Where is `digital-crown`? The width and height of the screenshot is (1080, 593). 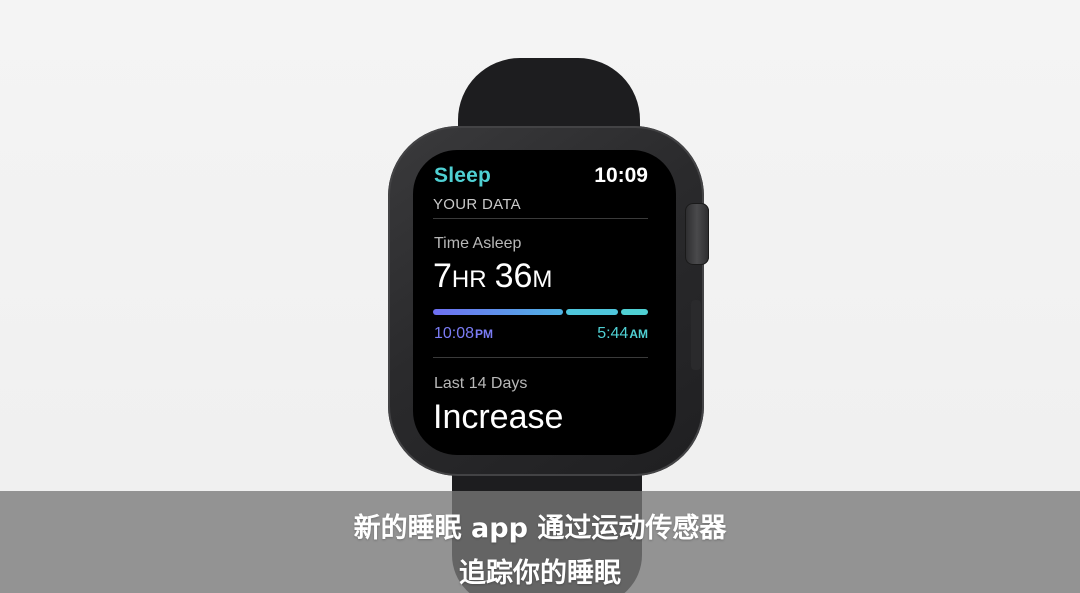
digital-crown is located at coordinates (697, 234).